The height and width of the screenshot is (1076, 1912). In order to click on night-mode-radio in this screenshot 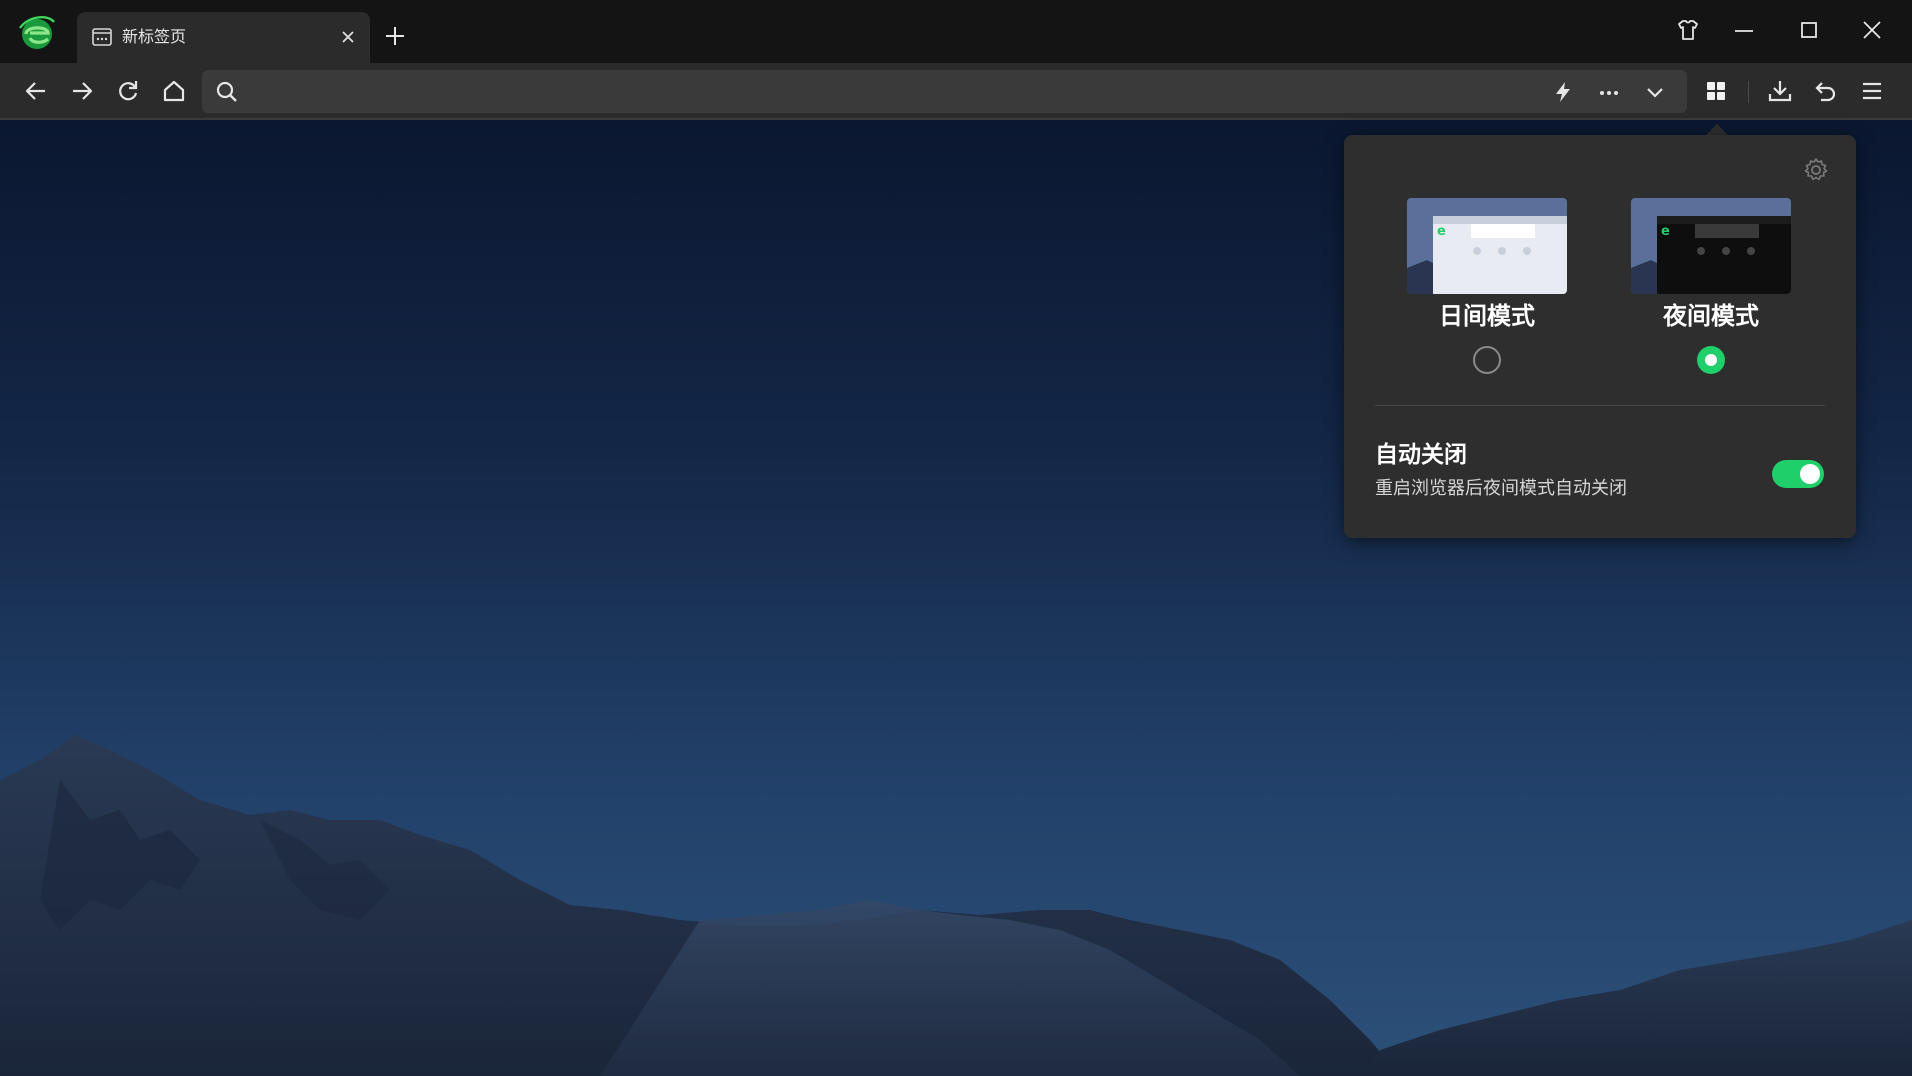, I will do `click(1711, 360)`.